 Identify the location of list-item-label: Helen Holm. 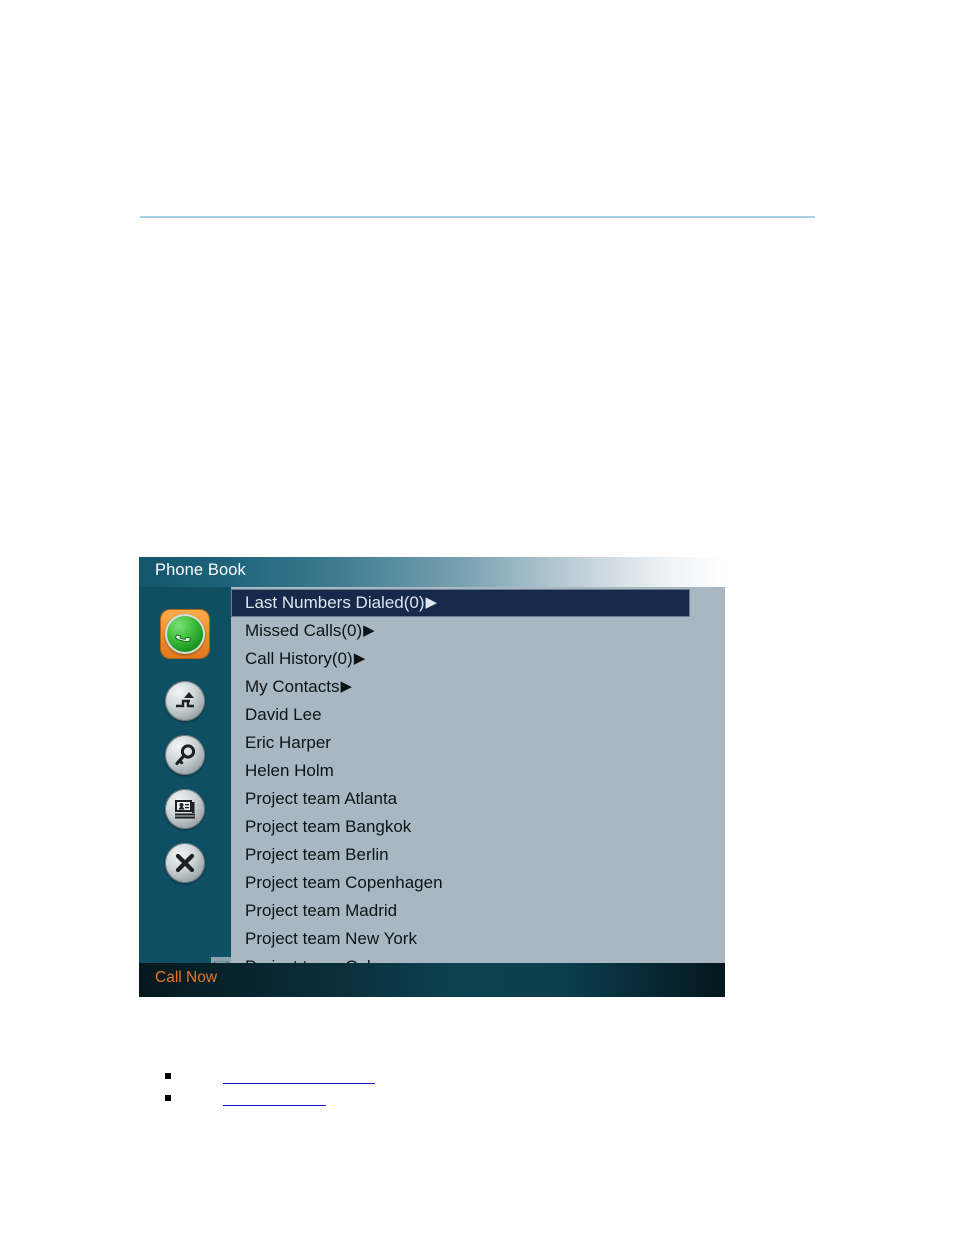
(289, 770).